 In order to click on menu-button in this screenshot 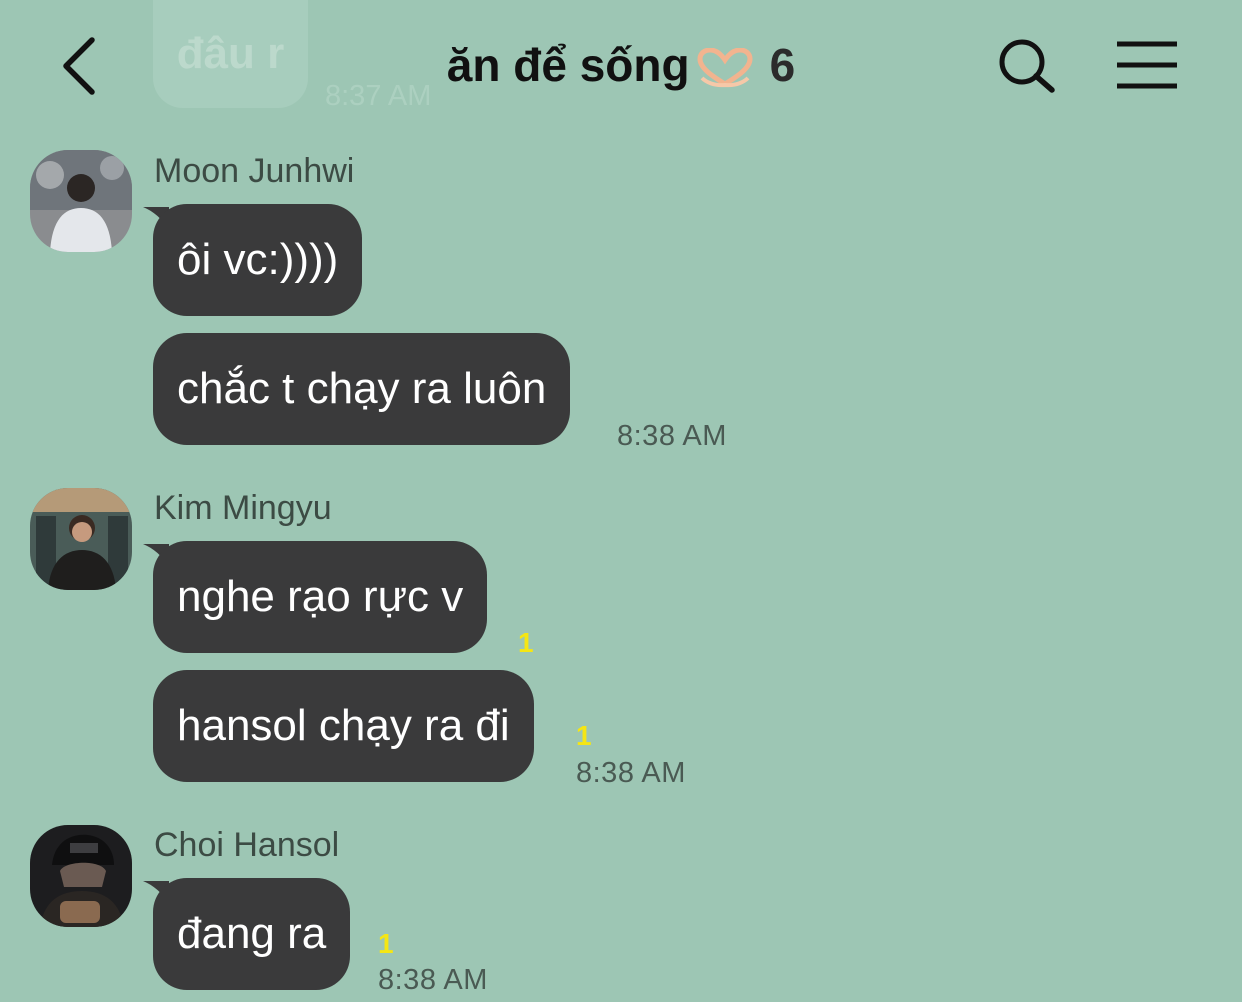, I will do `click(1147, 65)`.